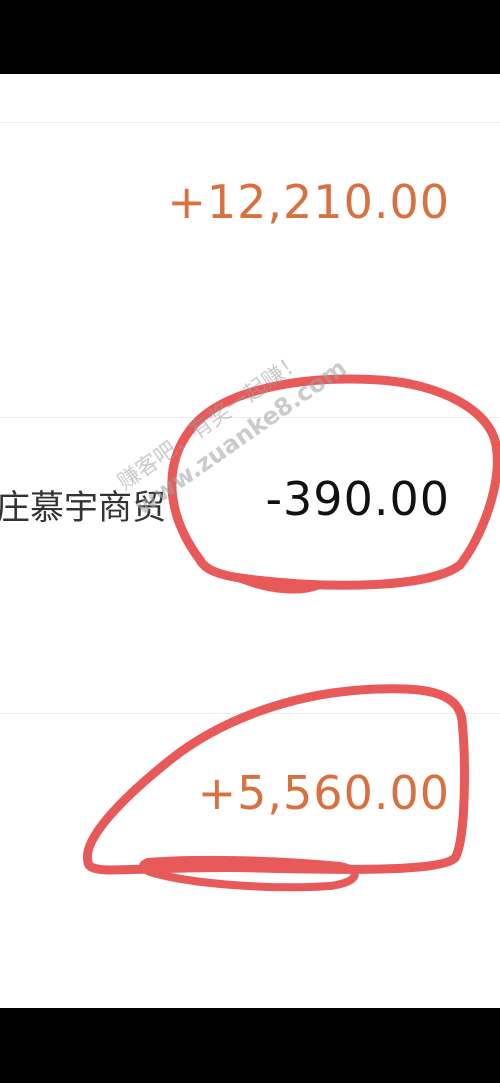 This screenshot has height=1083, width=500. What do you see at coordinates (357, 499) in the screenshot?
I see `transaction-amount: -390.00` at bounding box center [357, 499].